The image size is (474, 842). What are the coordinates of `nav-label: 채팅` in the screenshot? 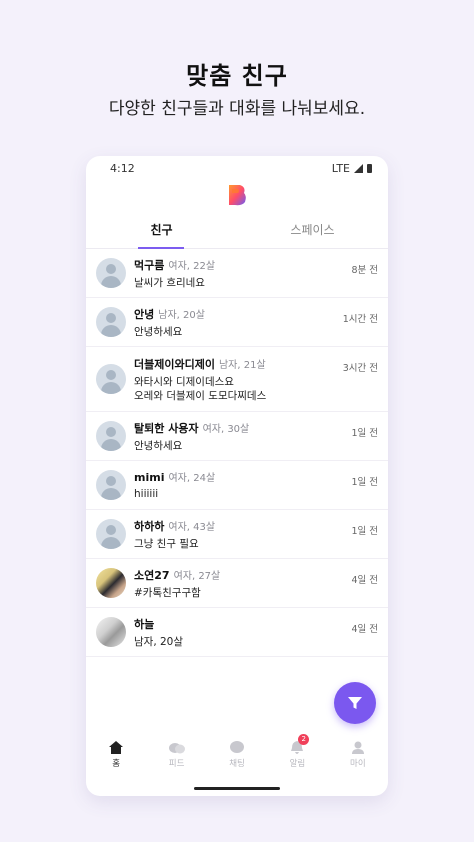 It's located at (237, 764).